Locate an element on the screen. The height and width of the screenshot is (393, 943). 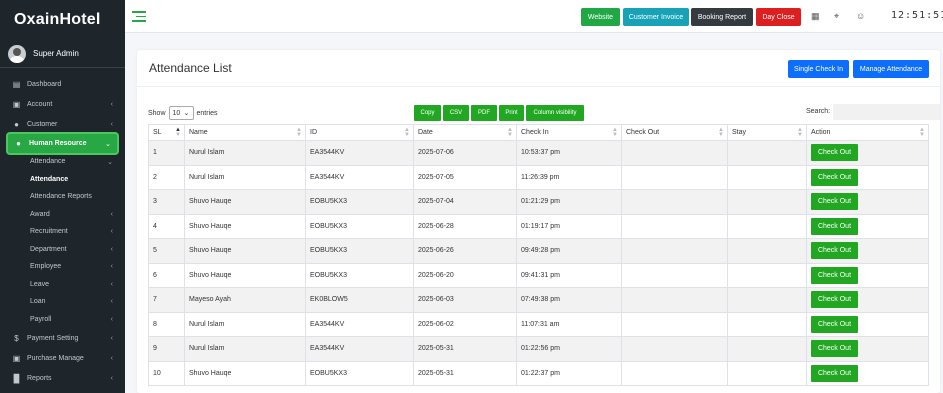
menu-toggle-icon is located at coordinates (139, 18).